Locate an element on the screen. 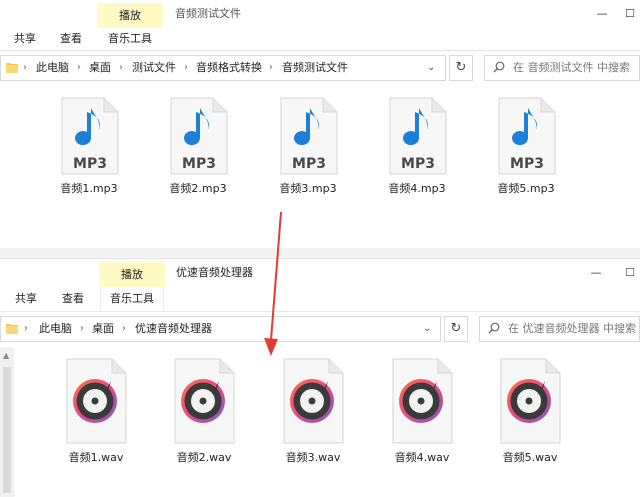  file-item: MP3 音频2.mp3 is located at coordinates (198, 146).